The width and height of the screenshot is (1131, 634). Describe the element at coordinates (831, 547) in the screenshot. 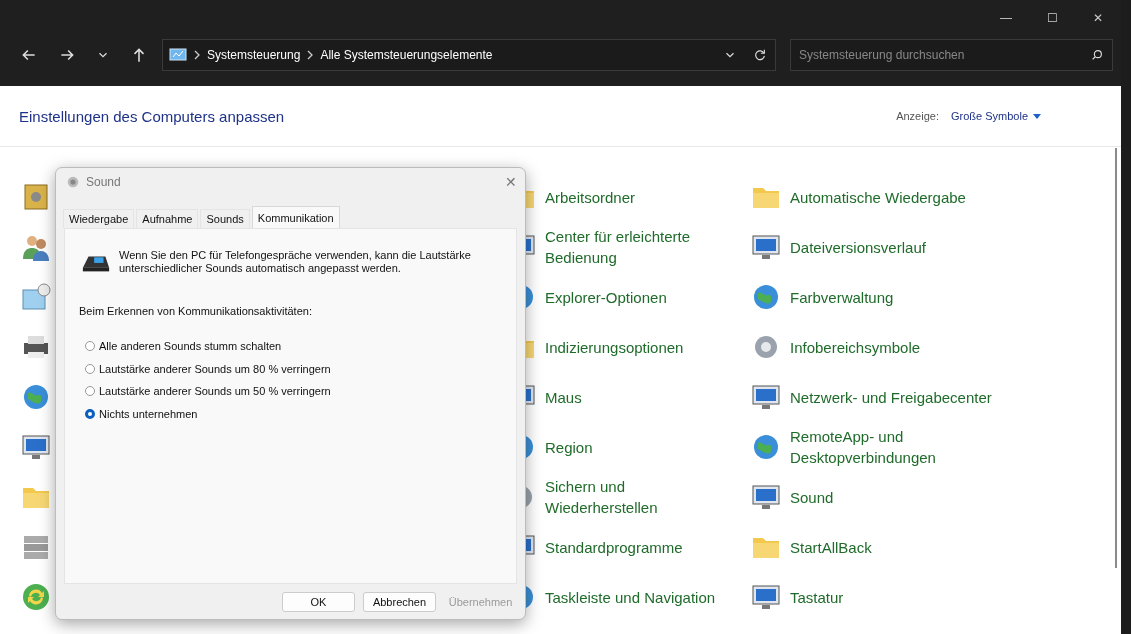

I see `control-panel-link: StartAllBack` at that location.